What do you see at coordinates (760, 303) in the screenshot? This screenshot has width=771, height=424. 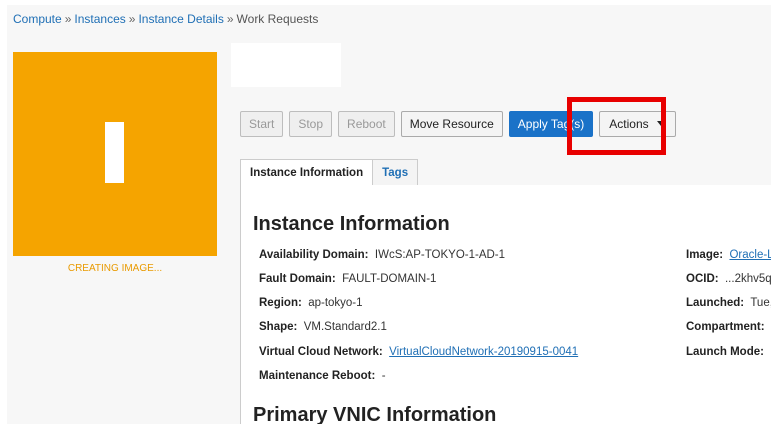 I see `launched-value: Tue,` at bounding box center [760, 303].